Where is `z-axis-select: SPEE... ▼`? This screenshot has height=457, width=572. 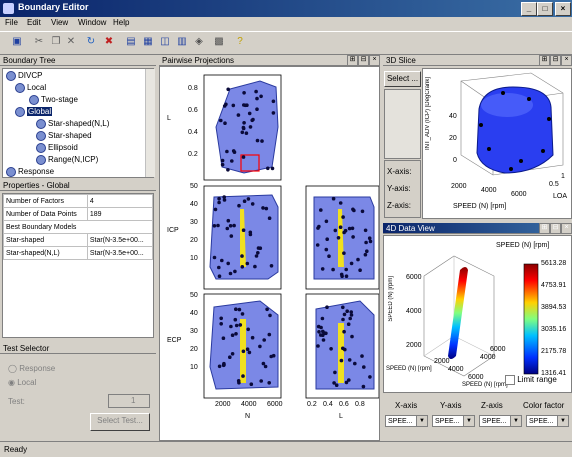
z-axis-select: SPEE... ▼ is located at coordinates (500, 421).